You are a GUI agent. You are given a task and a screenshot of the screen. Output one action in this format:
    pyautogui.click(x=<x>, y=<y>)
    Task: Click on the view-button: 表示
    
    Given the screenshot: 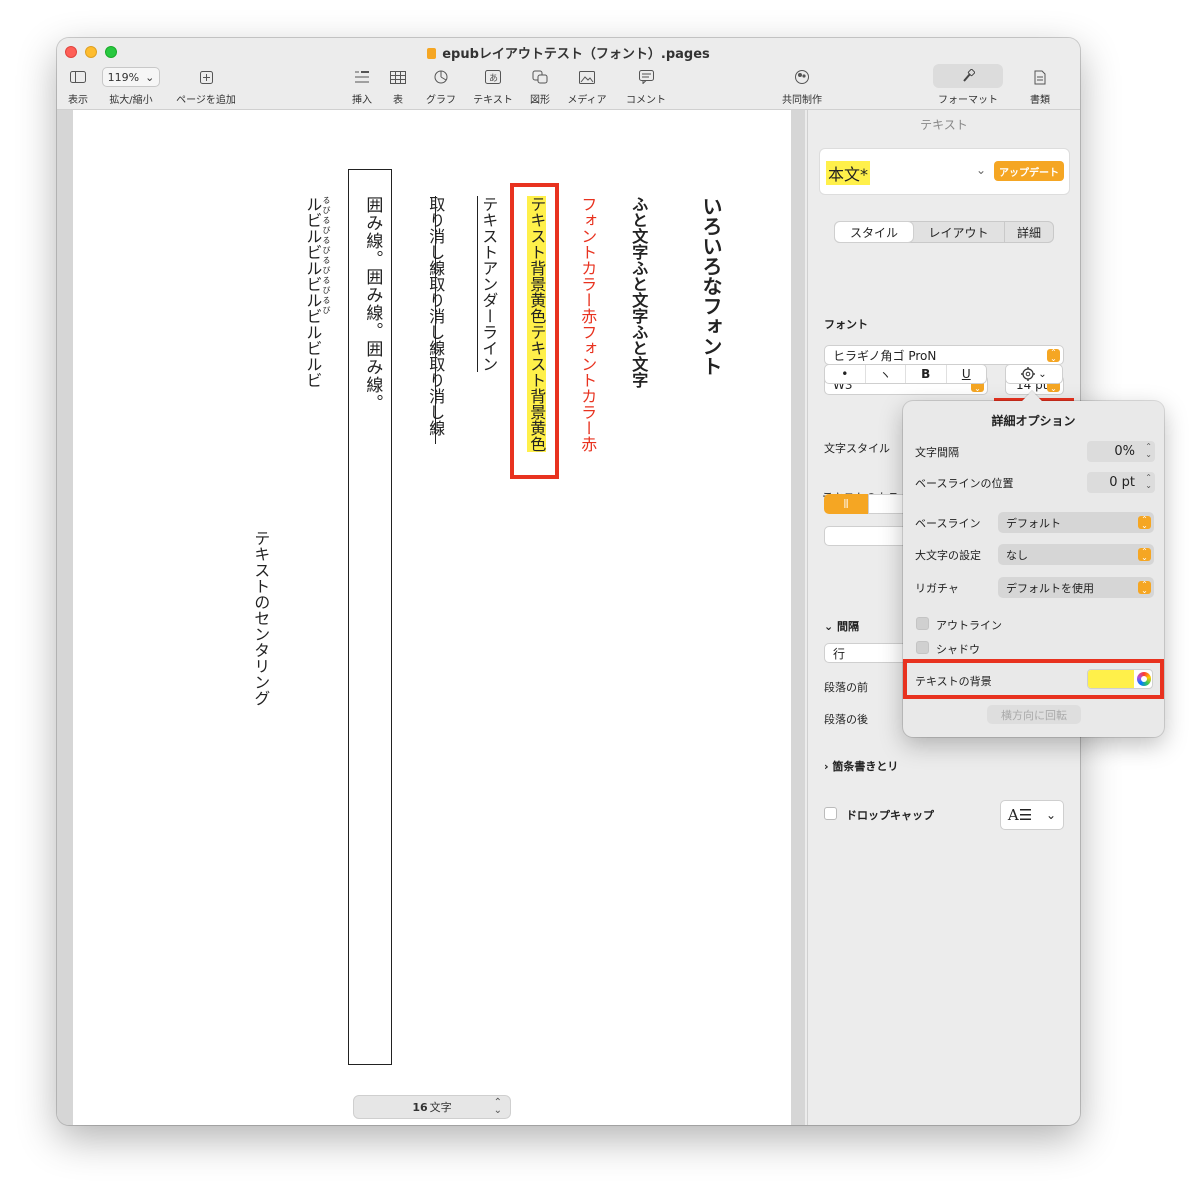 What is the action you would take?
    pyautogui.click(x=78, y=86)
    